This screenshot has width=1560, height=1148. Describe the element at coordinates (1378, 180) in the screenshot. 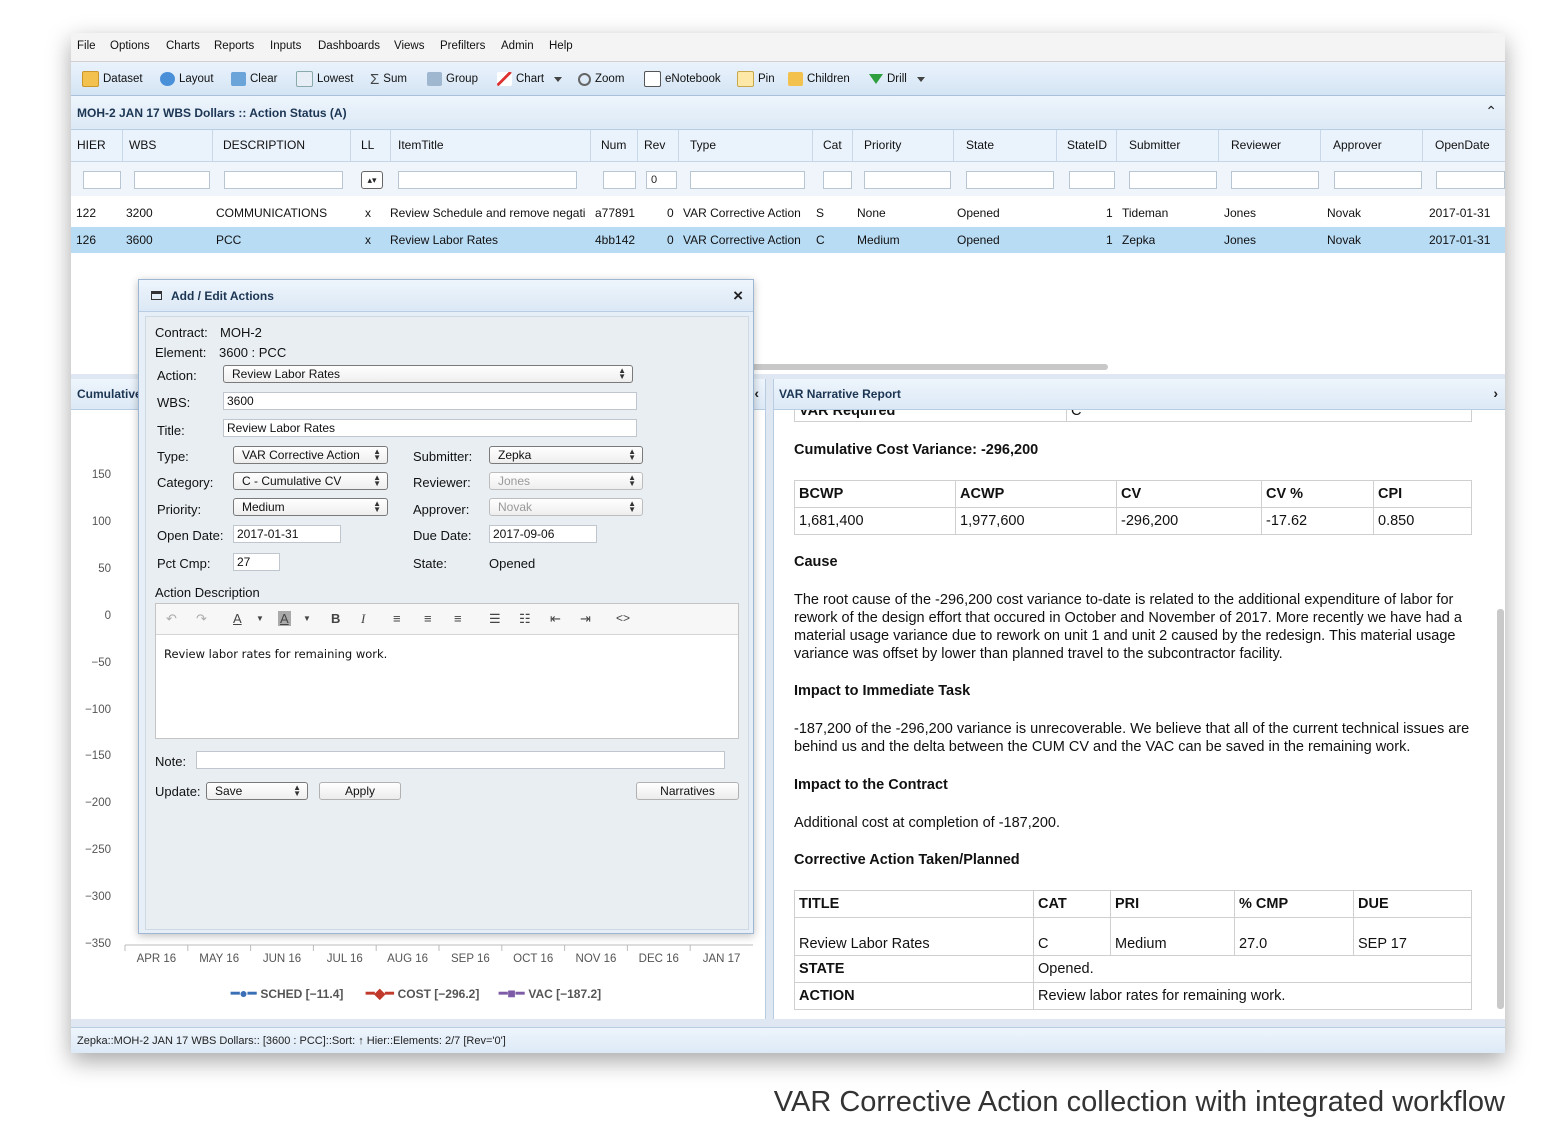

I see `filter-approver-input` at that location.